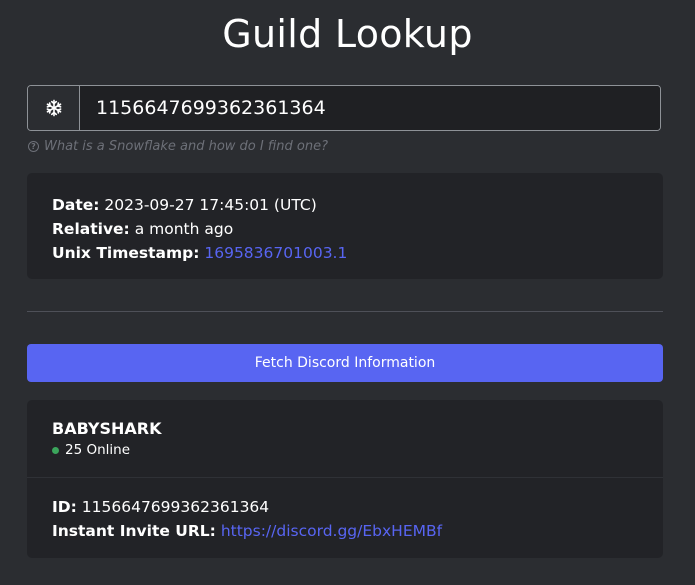 This screenshot has height=585, width=695. What do you see at coordinates (345, 229) in the screenshot?
I see `relative-row: Relative: a month ago` at bounding box center [345, 229].